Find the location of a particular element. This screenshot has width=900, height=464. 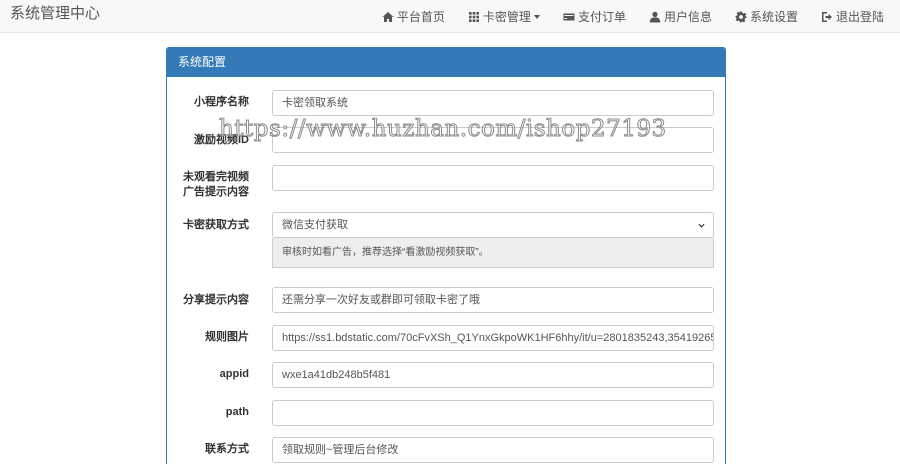

path-label: path is located at coordinates (237, 412).